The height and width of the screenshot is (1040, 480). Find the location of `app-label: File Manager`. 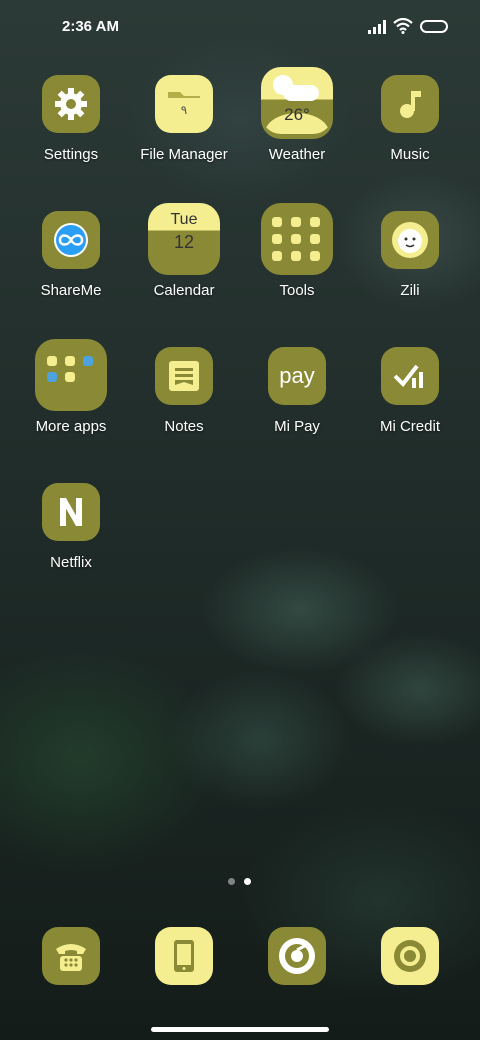

app-label: File Manager is located at coordinates (184, 154).